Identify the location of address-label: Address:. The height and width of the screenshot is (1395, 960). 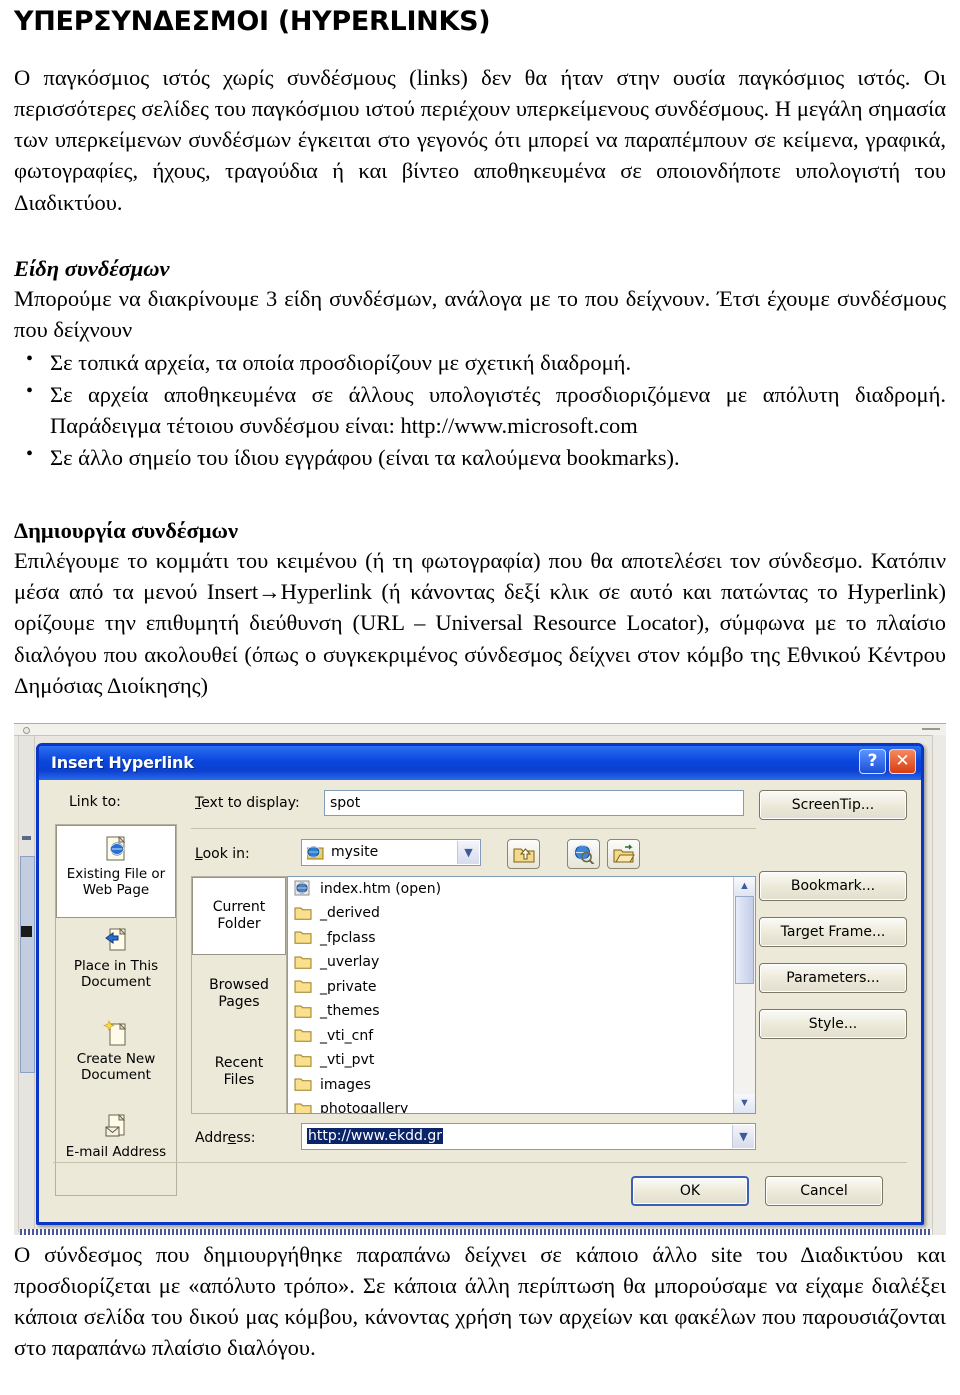
(225, 1137).